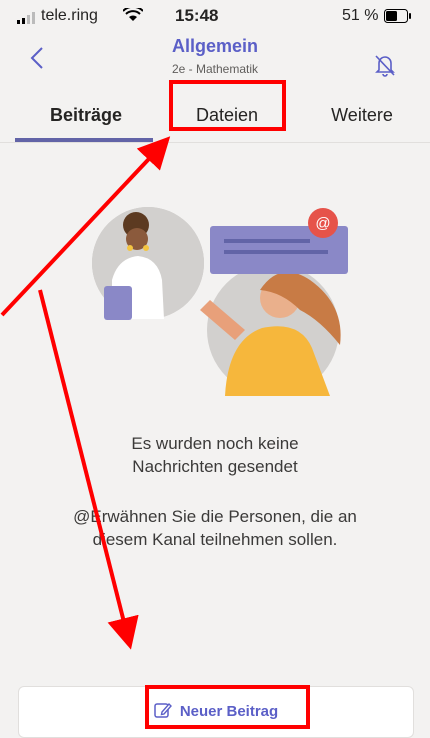 The width and height of the screenshot is (430, 738). Describe the element at coordinates (215, 516) in the screenshot. I see `empty-line-3: @Erwähnen Sie die Personen, die an` at that location.